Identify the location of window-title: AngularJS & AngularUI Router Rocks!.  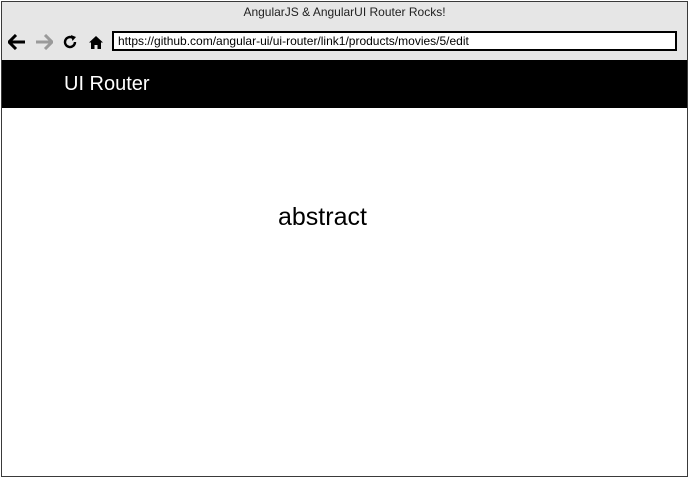
(344, 12).